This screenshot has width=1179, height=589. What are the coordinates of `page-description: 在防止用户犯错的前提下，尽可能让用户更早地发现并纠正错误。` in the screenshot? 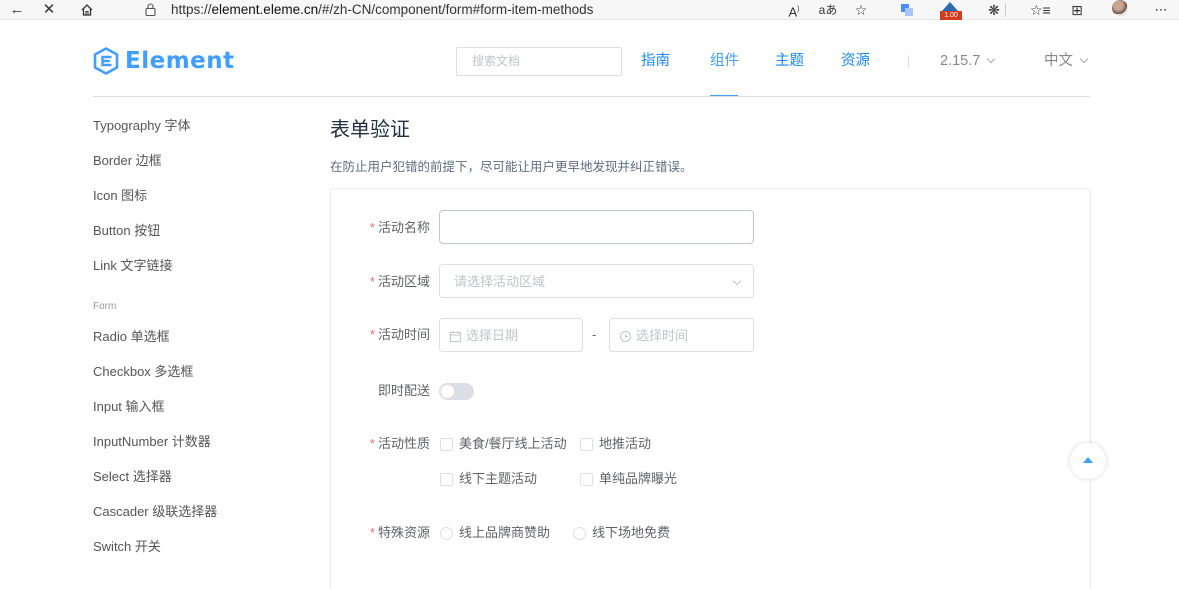 It's located at (511, 167).